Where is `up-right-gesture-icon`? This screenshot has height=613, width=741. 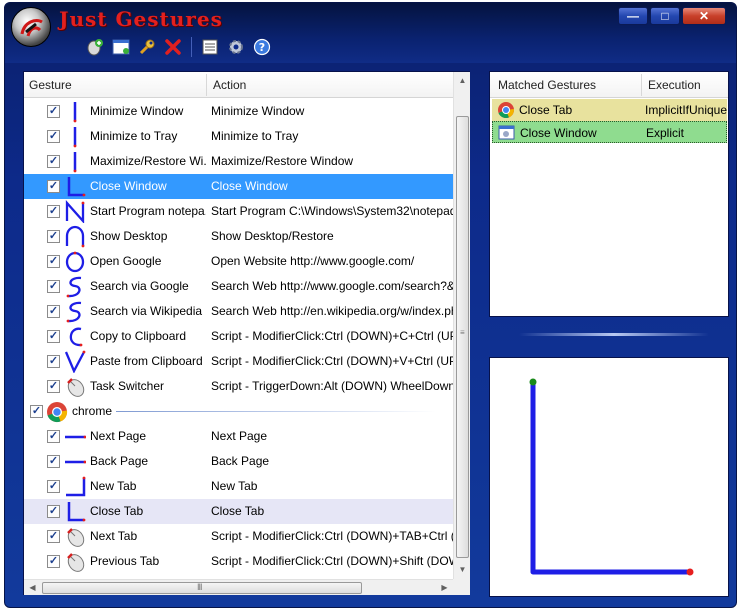
up-right-gesture-icon is located at coordinates (76, 486).